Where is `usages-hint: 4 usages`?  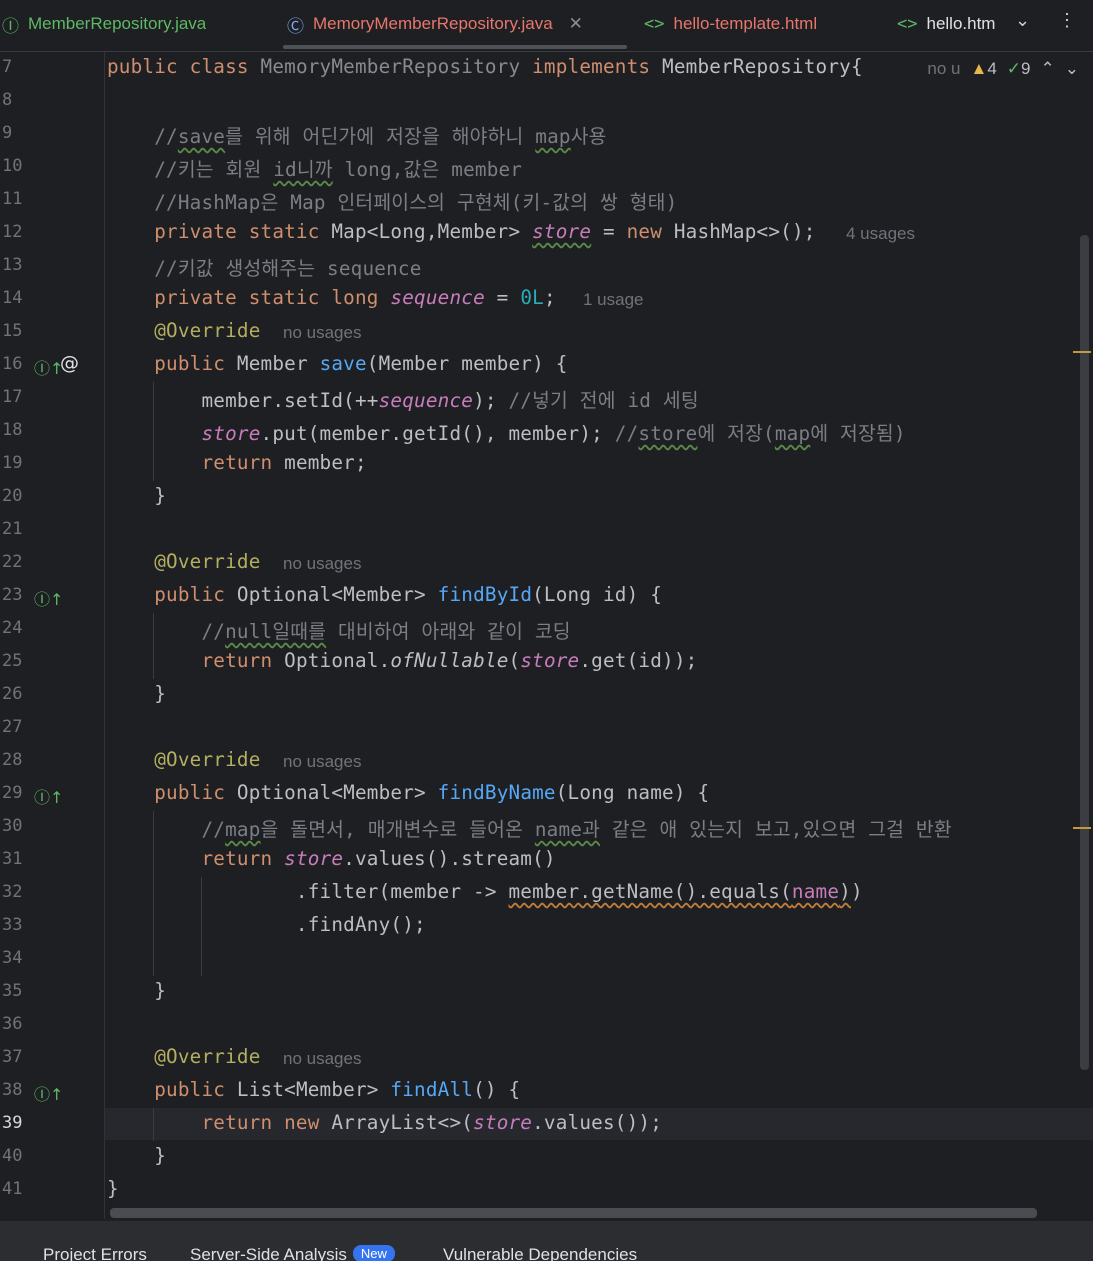
usages-hint: 4 usages is located at coordinates (880, 234).